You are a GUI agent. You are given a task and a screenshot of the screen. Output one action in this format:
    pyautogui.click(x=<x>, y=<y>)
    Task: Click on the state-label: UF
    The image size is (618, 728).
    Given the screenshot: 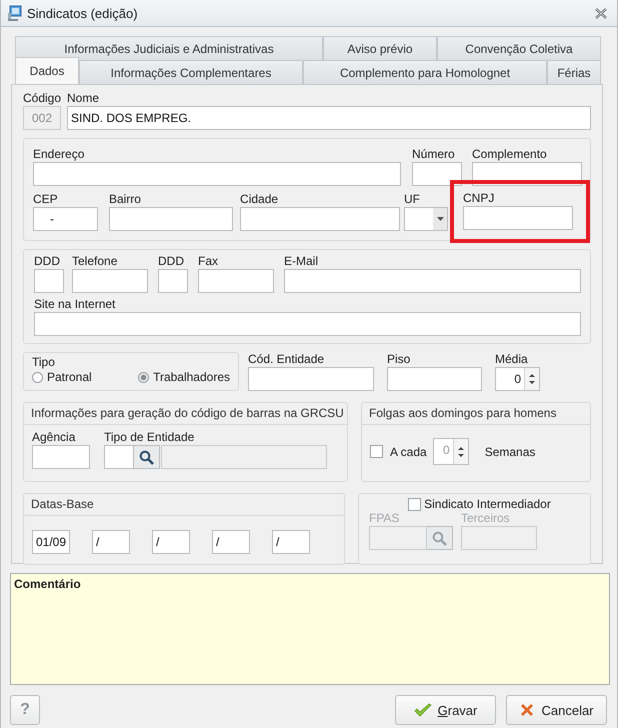 What is the action you would take?
    pyautogui.click(x=412, y=199)
    